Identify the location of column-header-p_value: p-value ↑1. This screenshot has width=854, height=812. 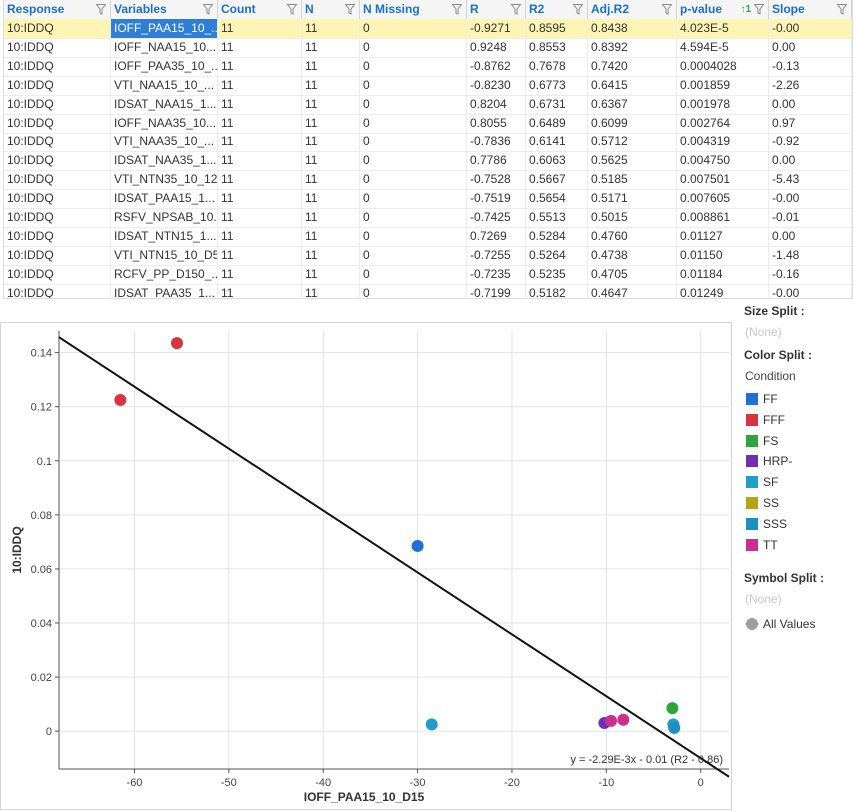
(723, 9).